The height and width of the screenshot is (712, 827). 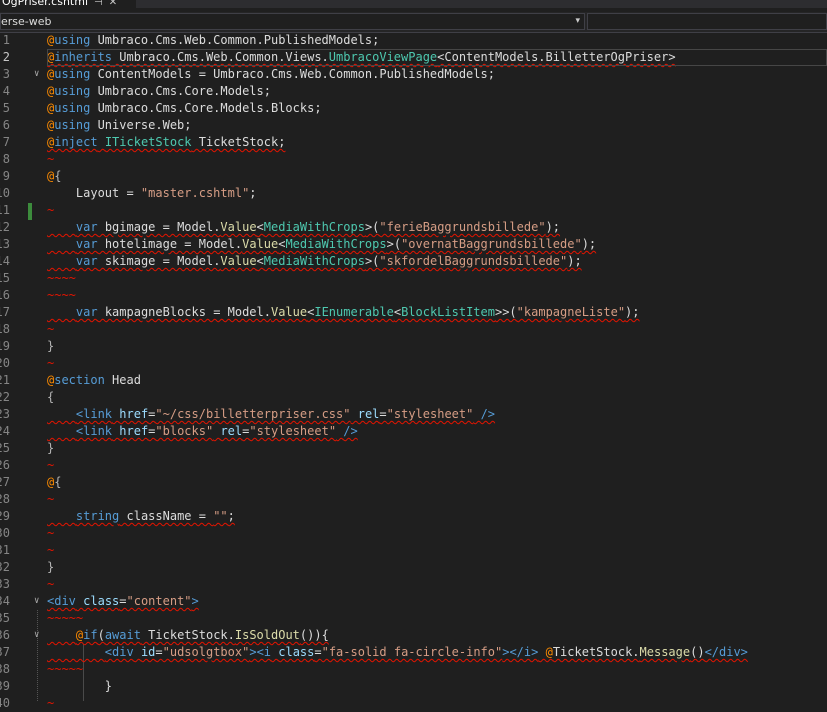 I want to click on line-number: 27, so click(x=5, y=482).